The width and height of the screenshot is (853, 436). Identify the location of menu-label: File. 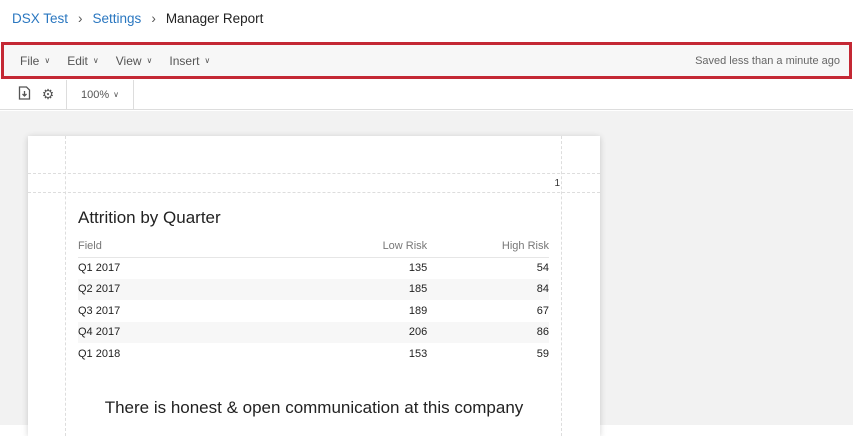
(30, 60).